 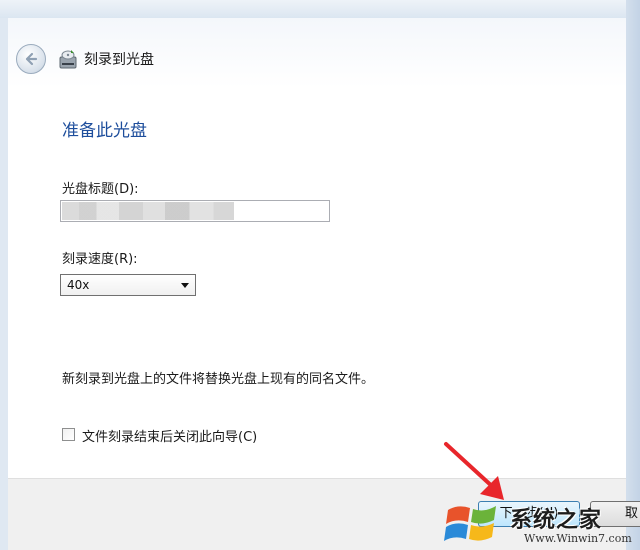 I want to click on watermark-url: Www.Winwin7.com, so click(x=578, y=538).